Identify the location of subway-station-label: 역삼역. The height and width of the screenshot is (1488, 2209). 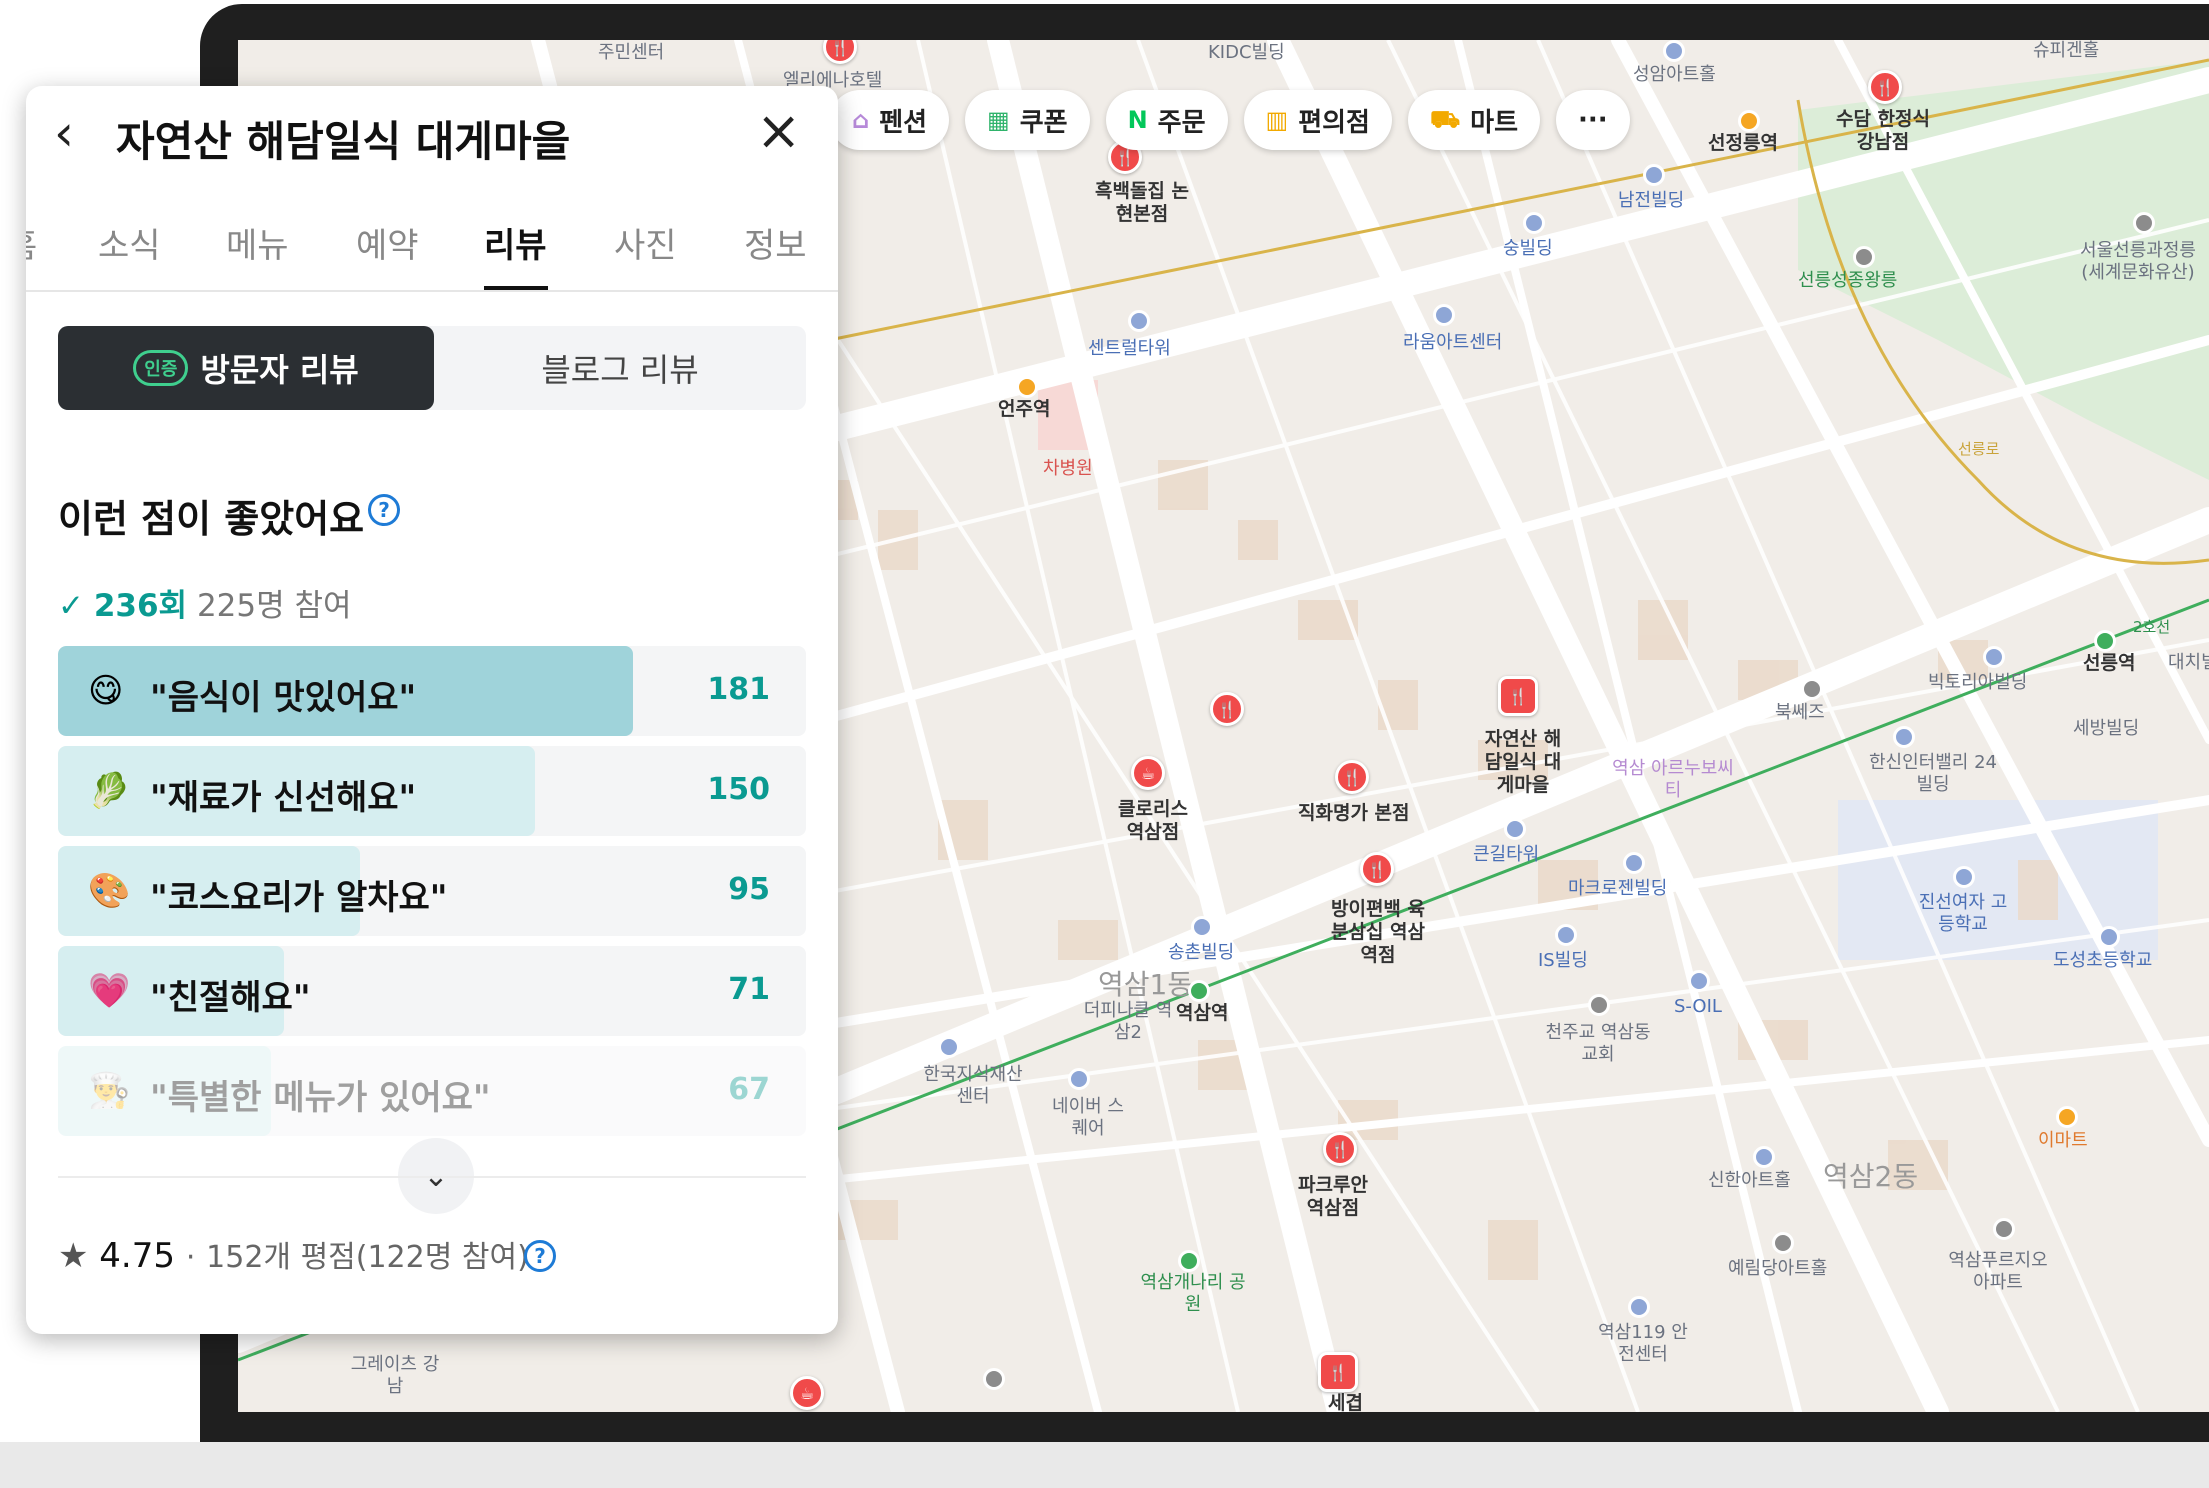
(1202, 1013).